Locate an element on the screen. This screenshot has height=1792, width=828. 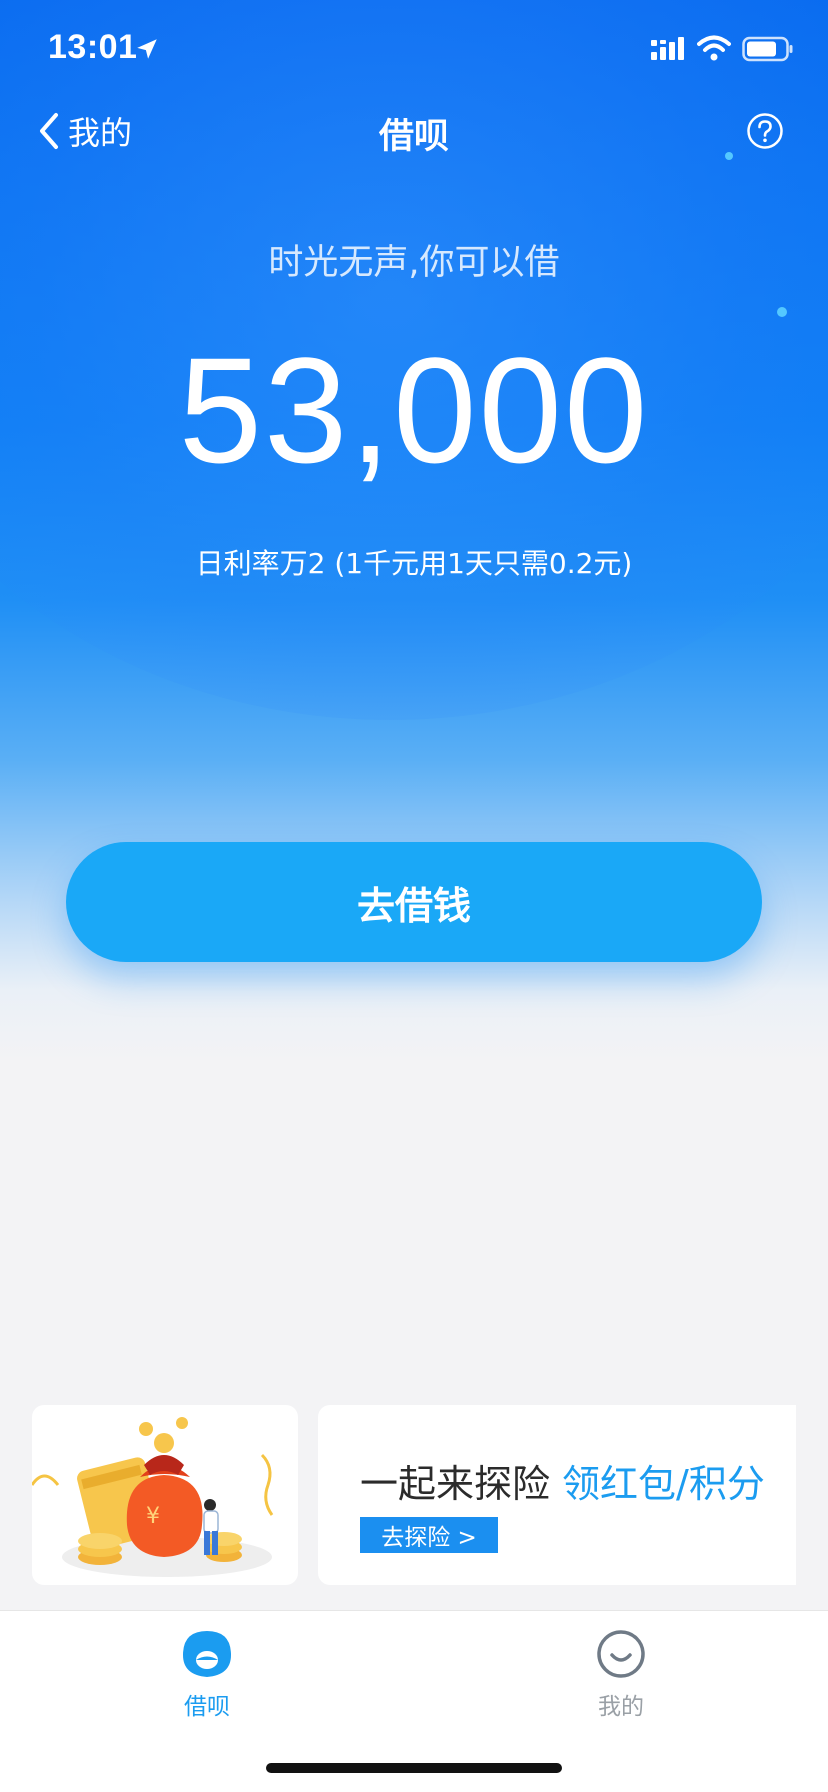
adventure-cta-button: 去探险 > is located at coordinates (429, 1535).